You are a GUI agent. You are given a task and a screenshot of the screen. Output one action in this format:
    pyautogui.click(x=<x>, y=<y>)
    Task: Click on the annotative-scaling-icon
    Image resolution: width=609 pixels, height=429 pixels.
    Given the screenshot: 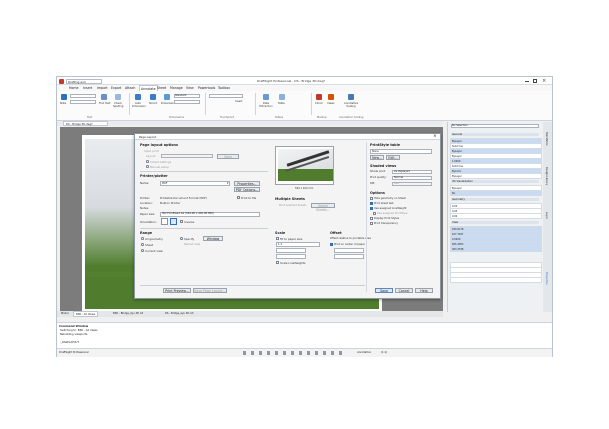 What is the action you would take?
    pyautogui.click(x=351, y=97)
    